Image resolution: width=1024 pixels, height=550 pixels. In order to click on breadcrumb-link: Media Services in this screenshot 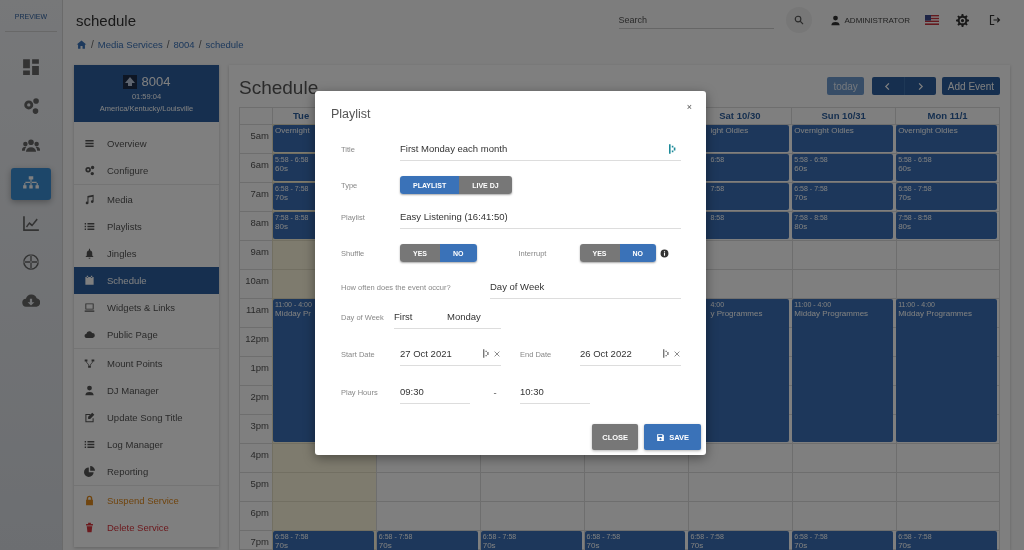, I will do `click(130, 44)`.